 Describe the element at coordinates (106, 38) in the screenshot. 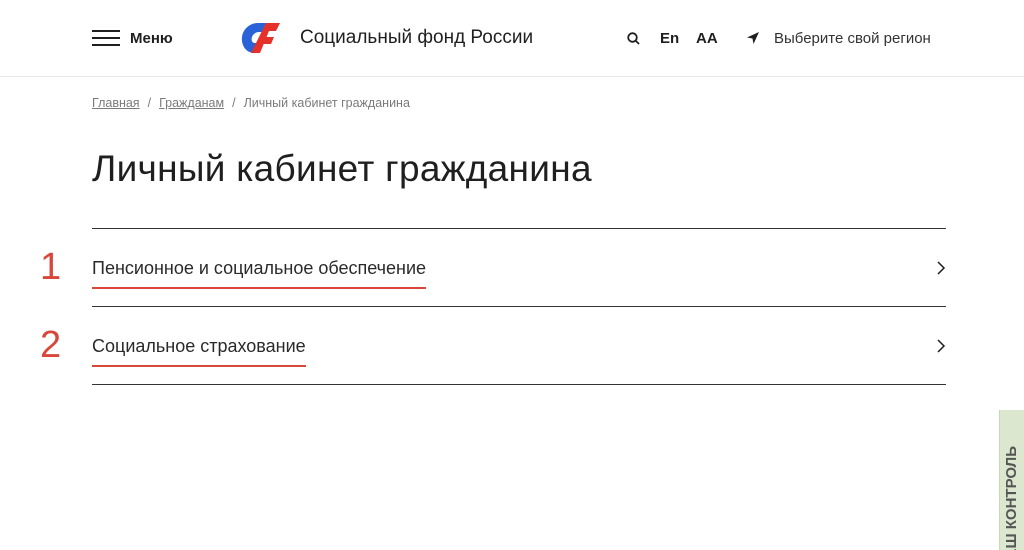

I see `menu-icon` at that location.